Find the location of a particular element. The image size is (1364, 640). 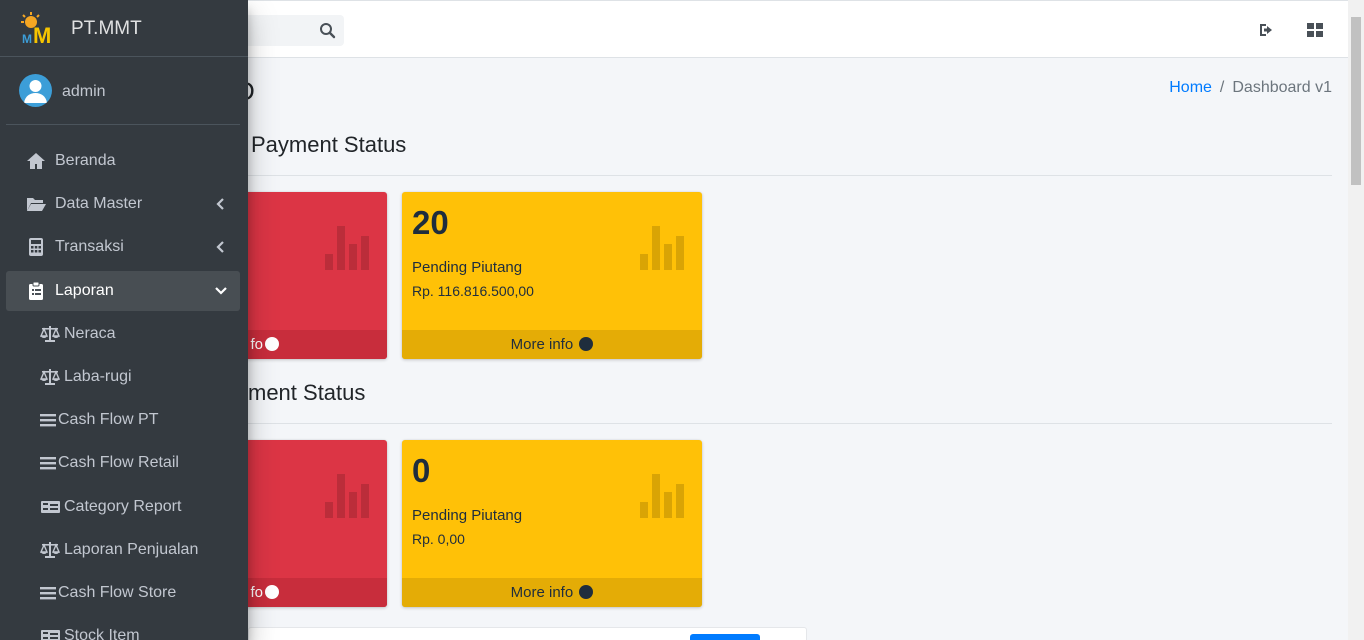

sidebar-subitem-cash-flow-pt: Cash Flow PT is located at coordinates (123, 420).